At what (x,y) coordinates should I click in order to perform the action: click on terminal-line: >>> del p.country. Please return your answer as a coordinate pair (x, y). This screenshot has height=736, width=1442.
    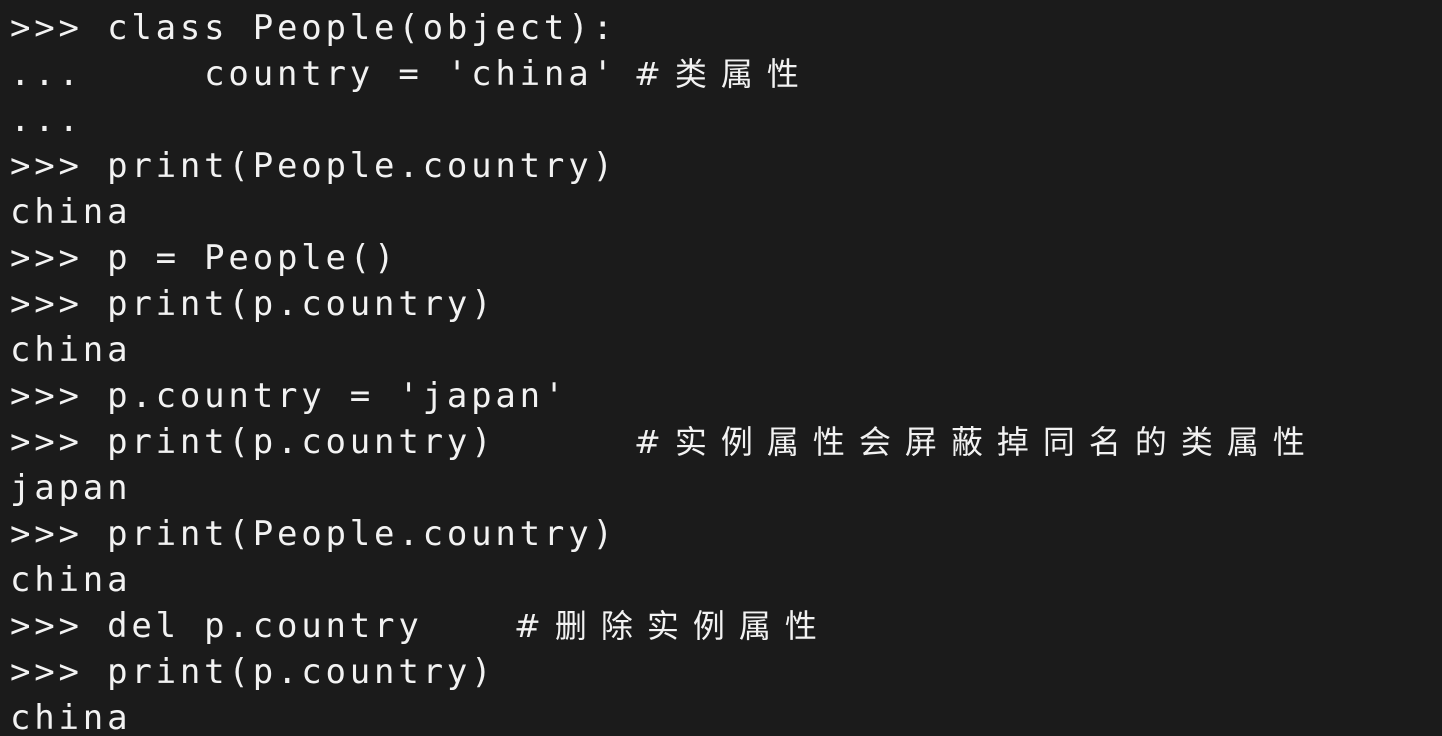
    Looking at the image, I should click on (216, 626).